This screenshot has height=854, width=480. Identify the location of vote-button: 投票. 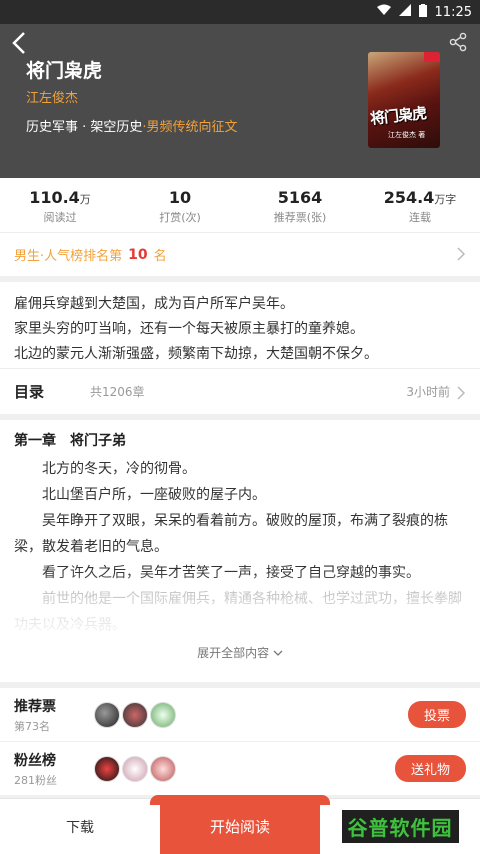
(436, 714).